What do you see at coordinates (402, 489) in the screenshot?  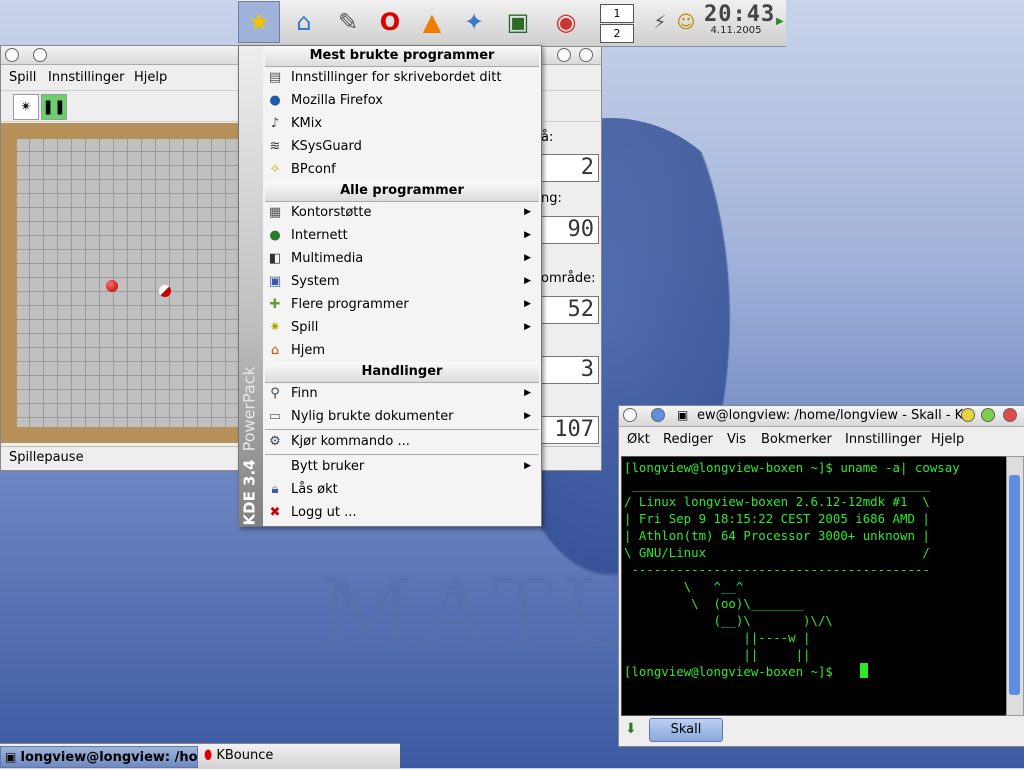 I see `kmenu-item: 🔒︎ Lås økt` at bounding box center [402, 489].